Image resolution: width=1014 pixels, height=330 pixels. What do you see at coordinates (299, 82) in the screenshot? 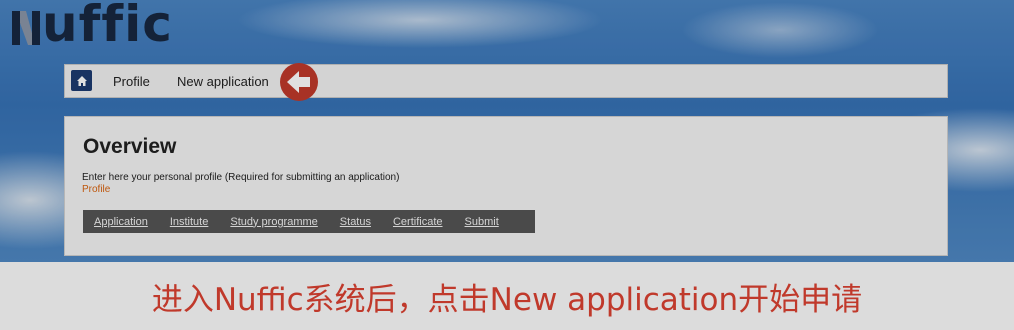
I see `arrow-left-icon` at bounding box center [299, 82].